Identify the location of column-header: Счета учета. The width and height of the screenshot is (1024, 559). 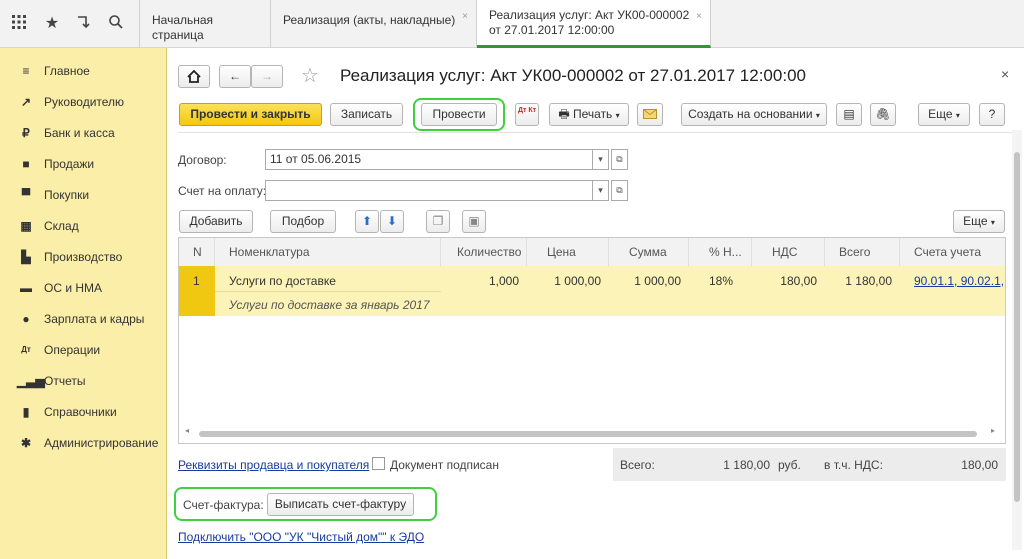
(952, 252).